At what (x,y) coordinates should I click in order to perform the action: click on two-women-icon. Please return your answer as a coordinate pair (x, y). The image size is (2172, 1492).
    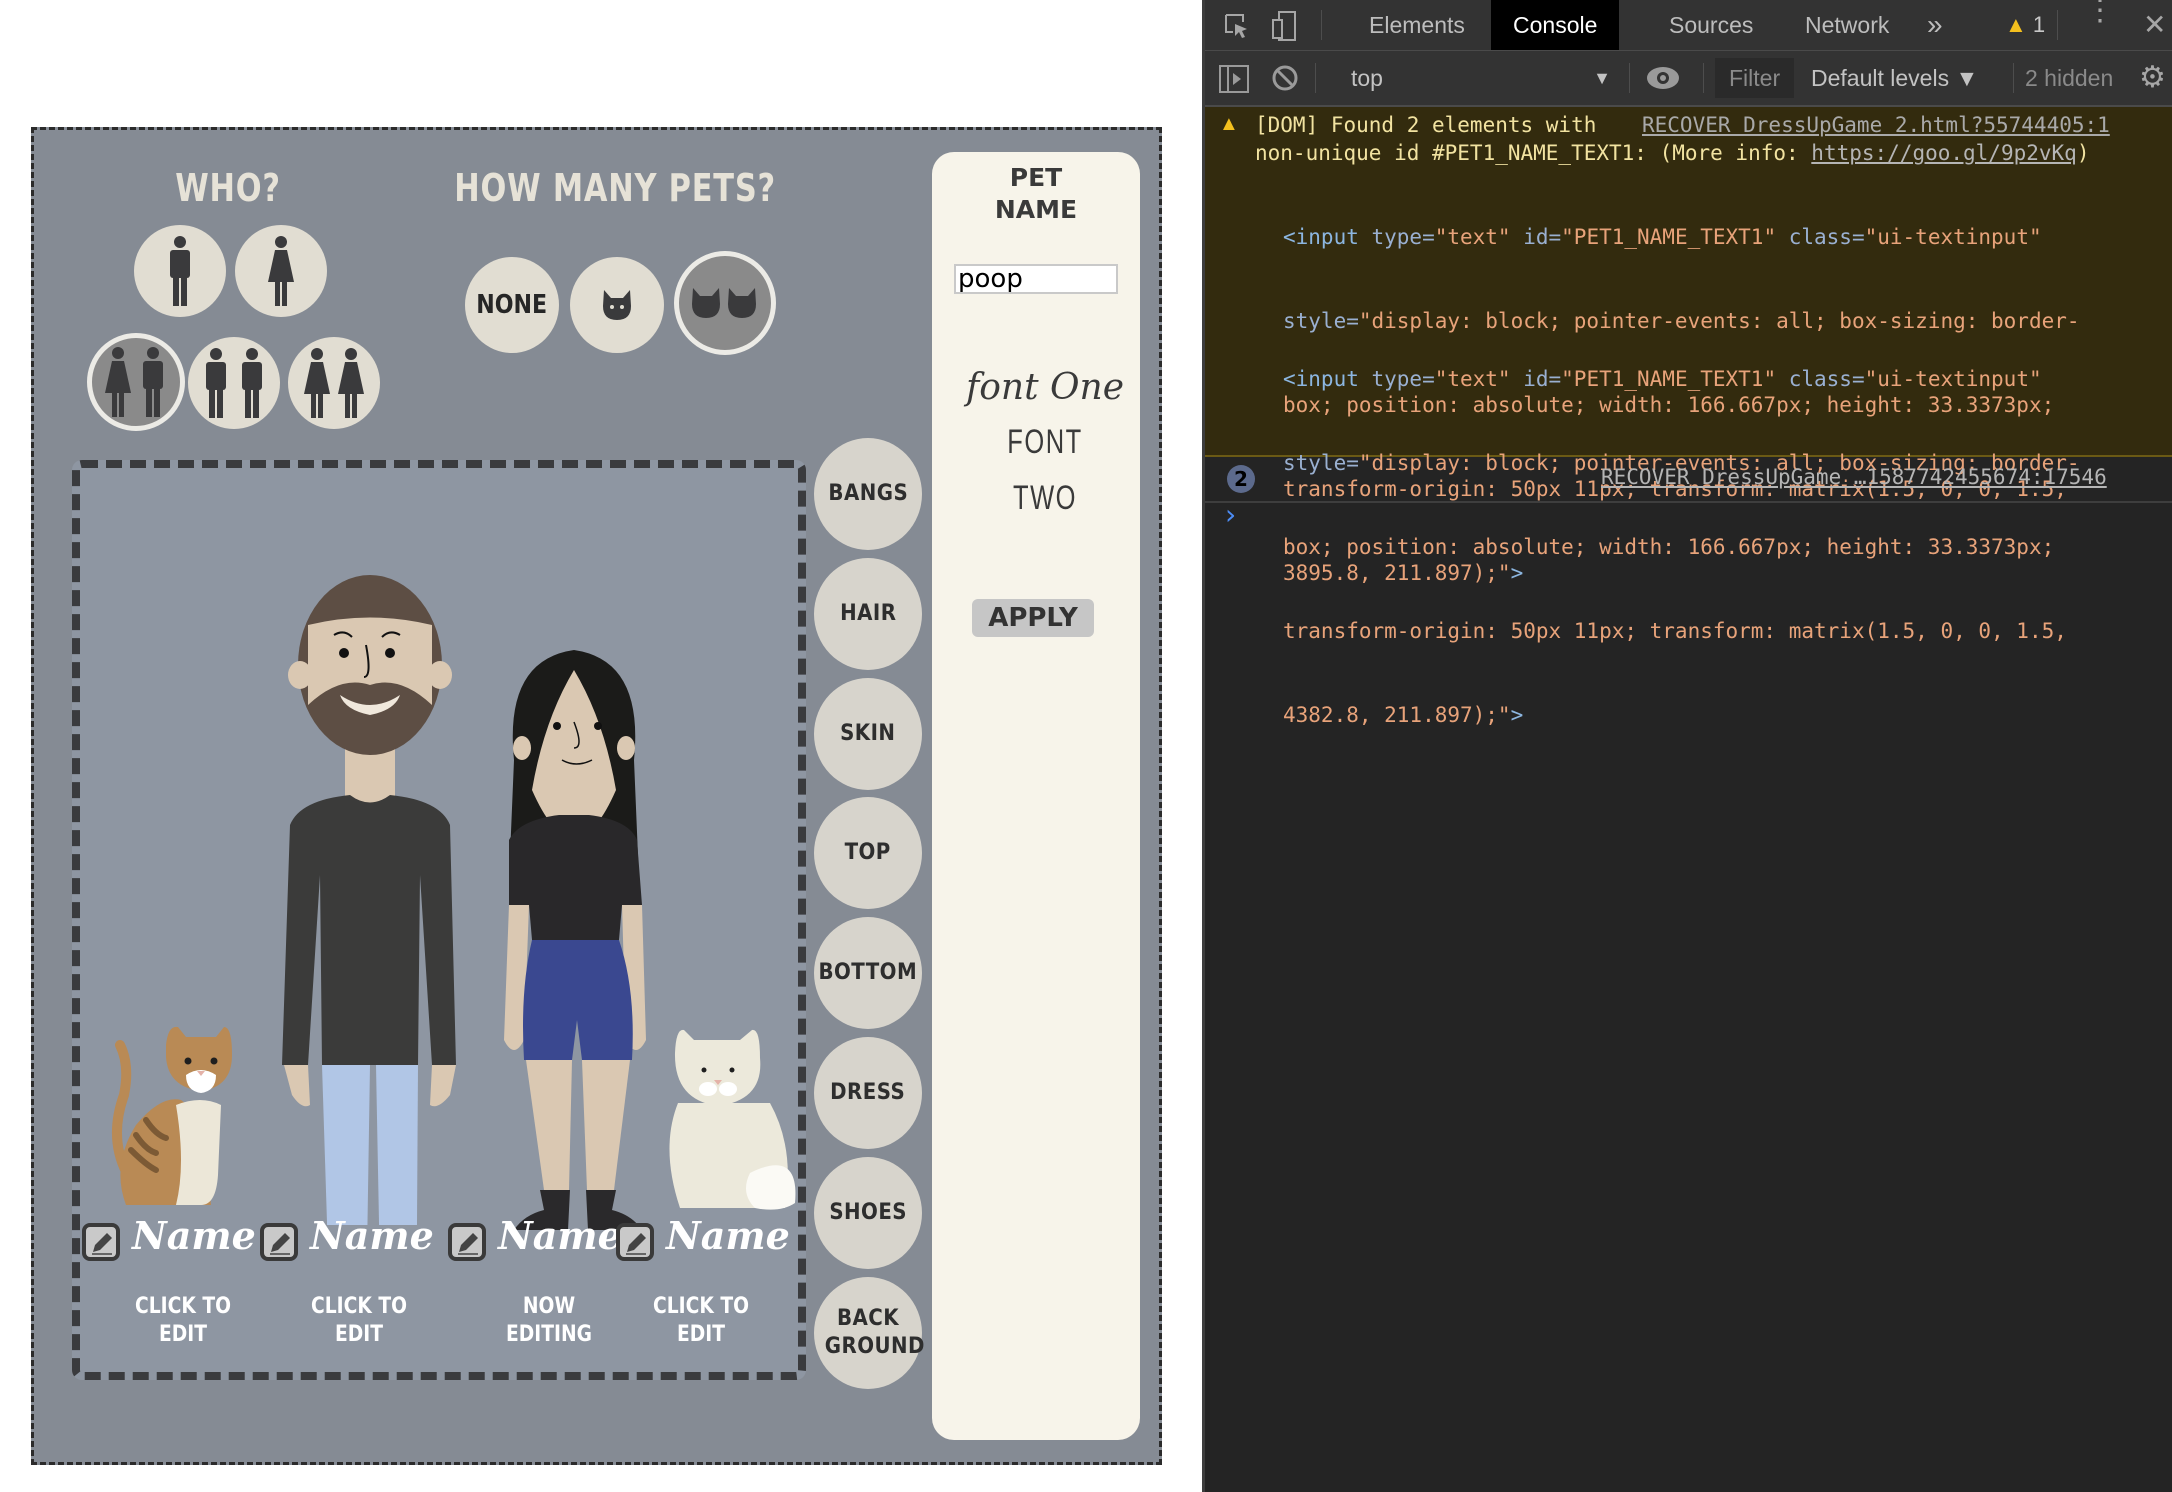
    Looking at the image, I should click on (334, 383).